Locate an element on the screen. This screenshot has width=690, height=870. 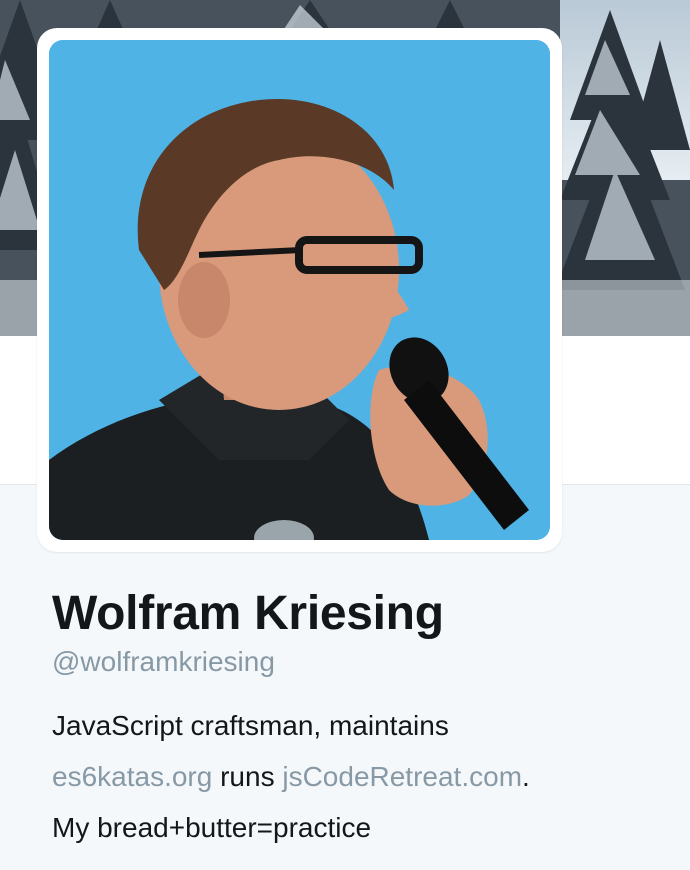
bio-text-runs: runs is located at coordinates (247, 776).